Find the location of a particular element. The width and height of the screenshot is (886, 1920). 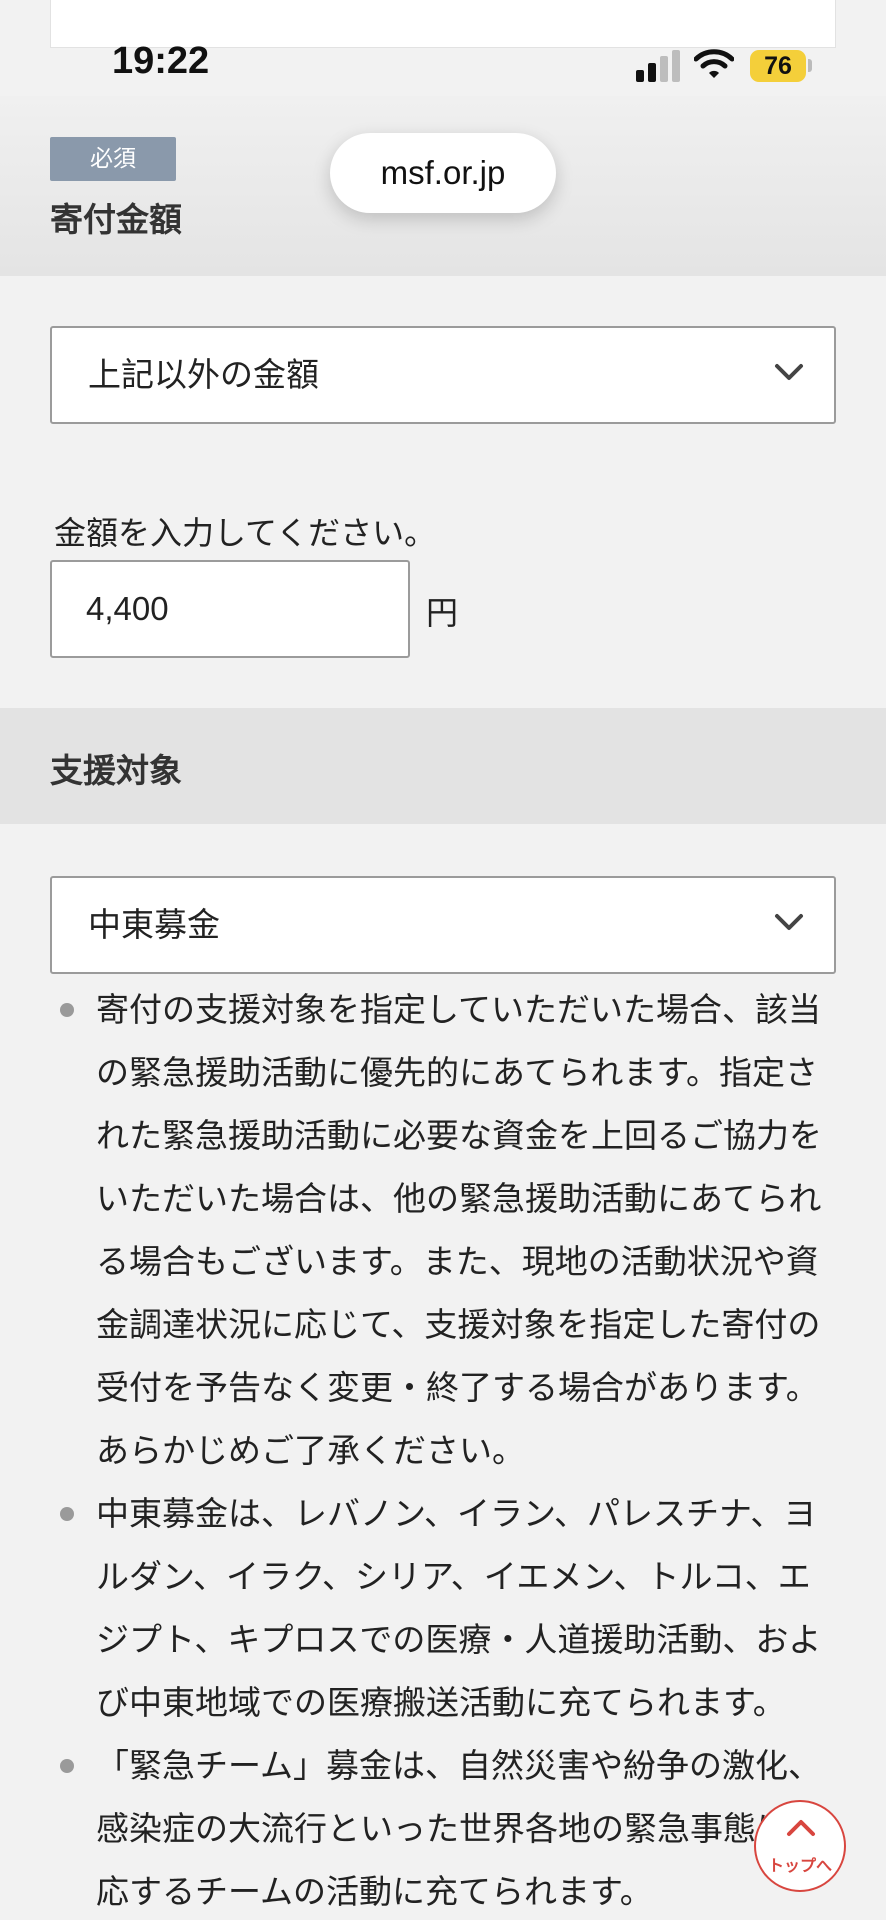

back-to-top-label: トップへ is located at coordinates (799, 1865).